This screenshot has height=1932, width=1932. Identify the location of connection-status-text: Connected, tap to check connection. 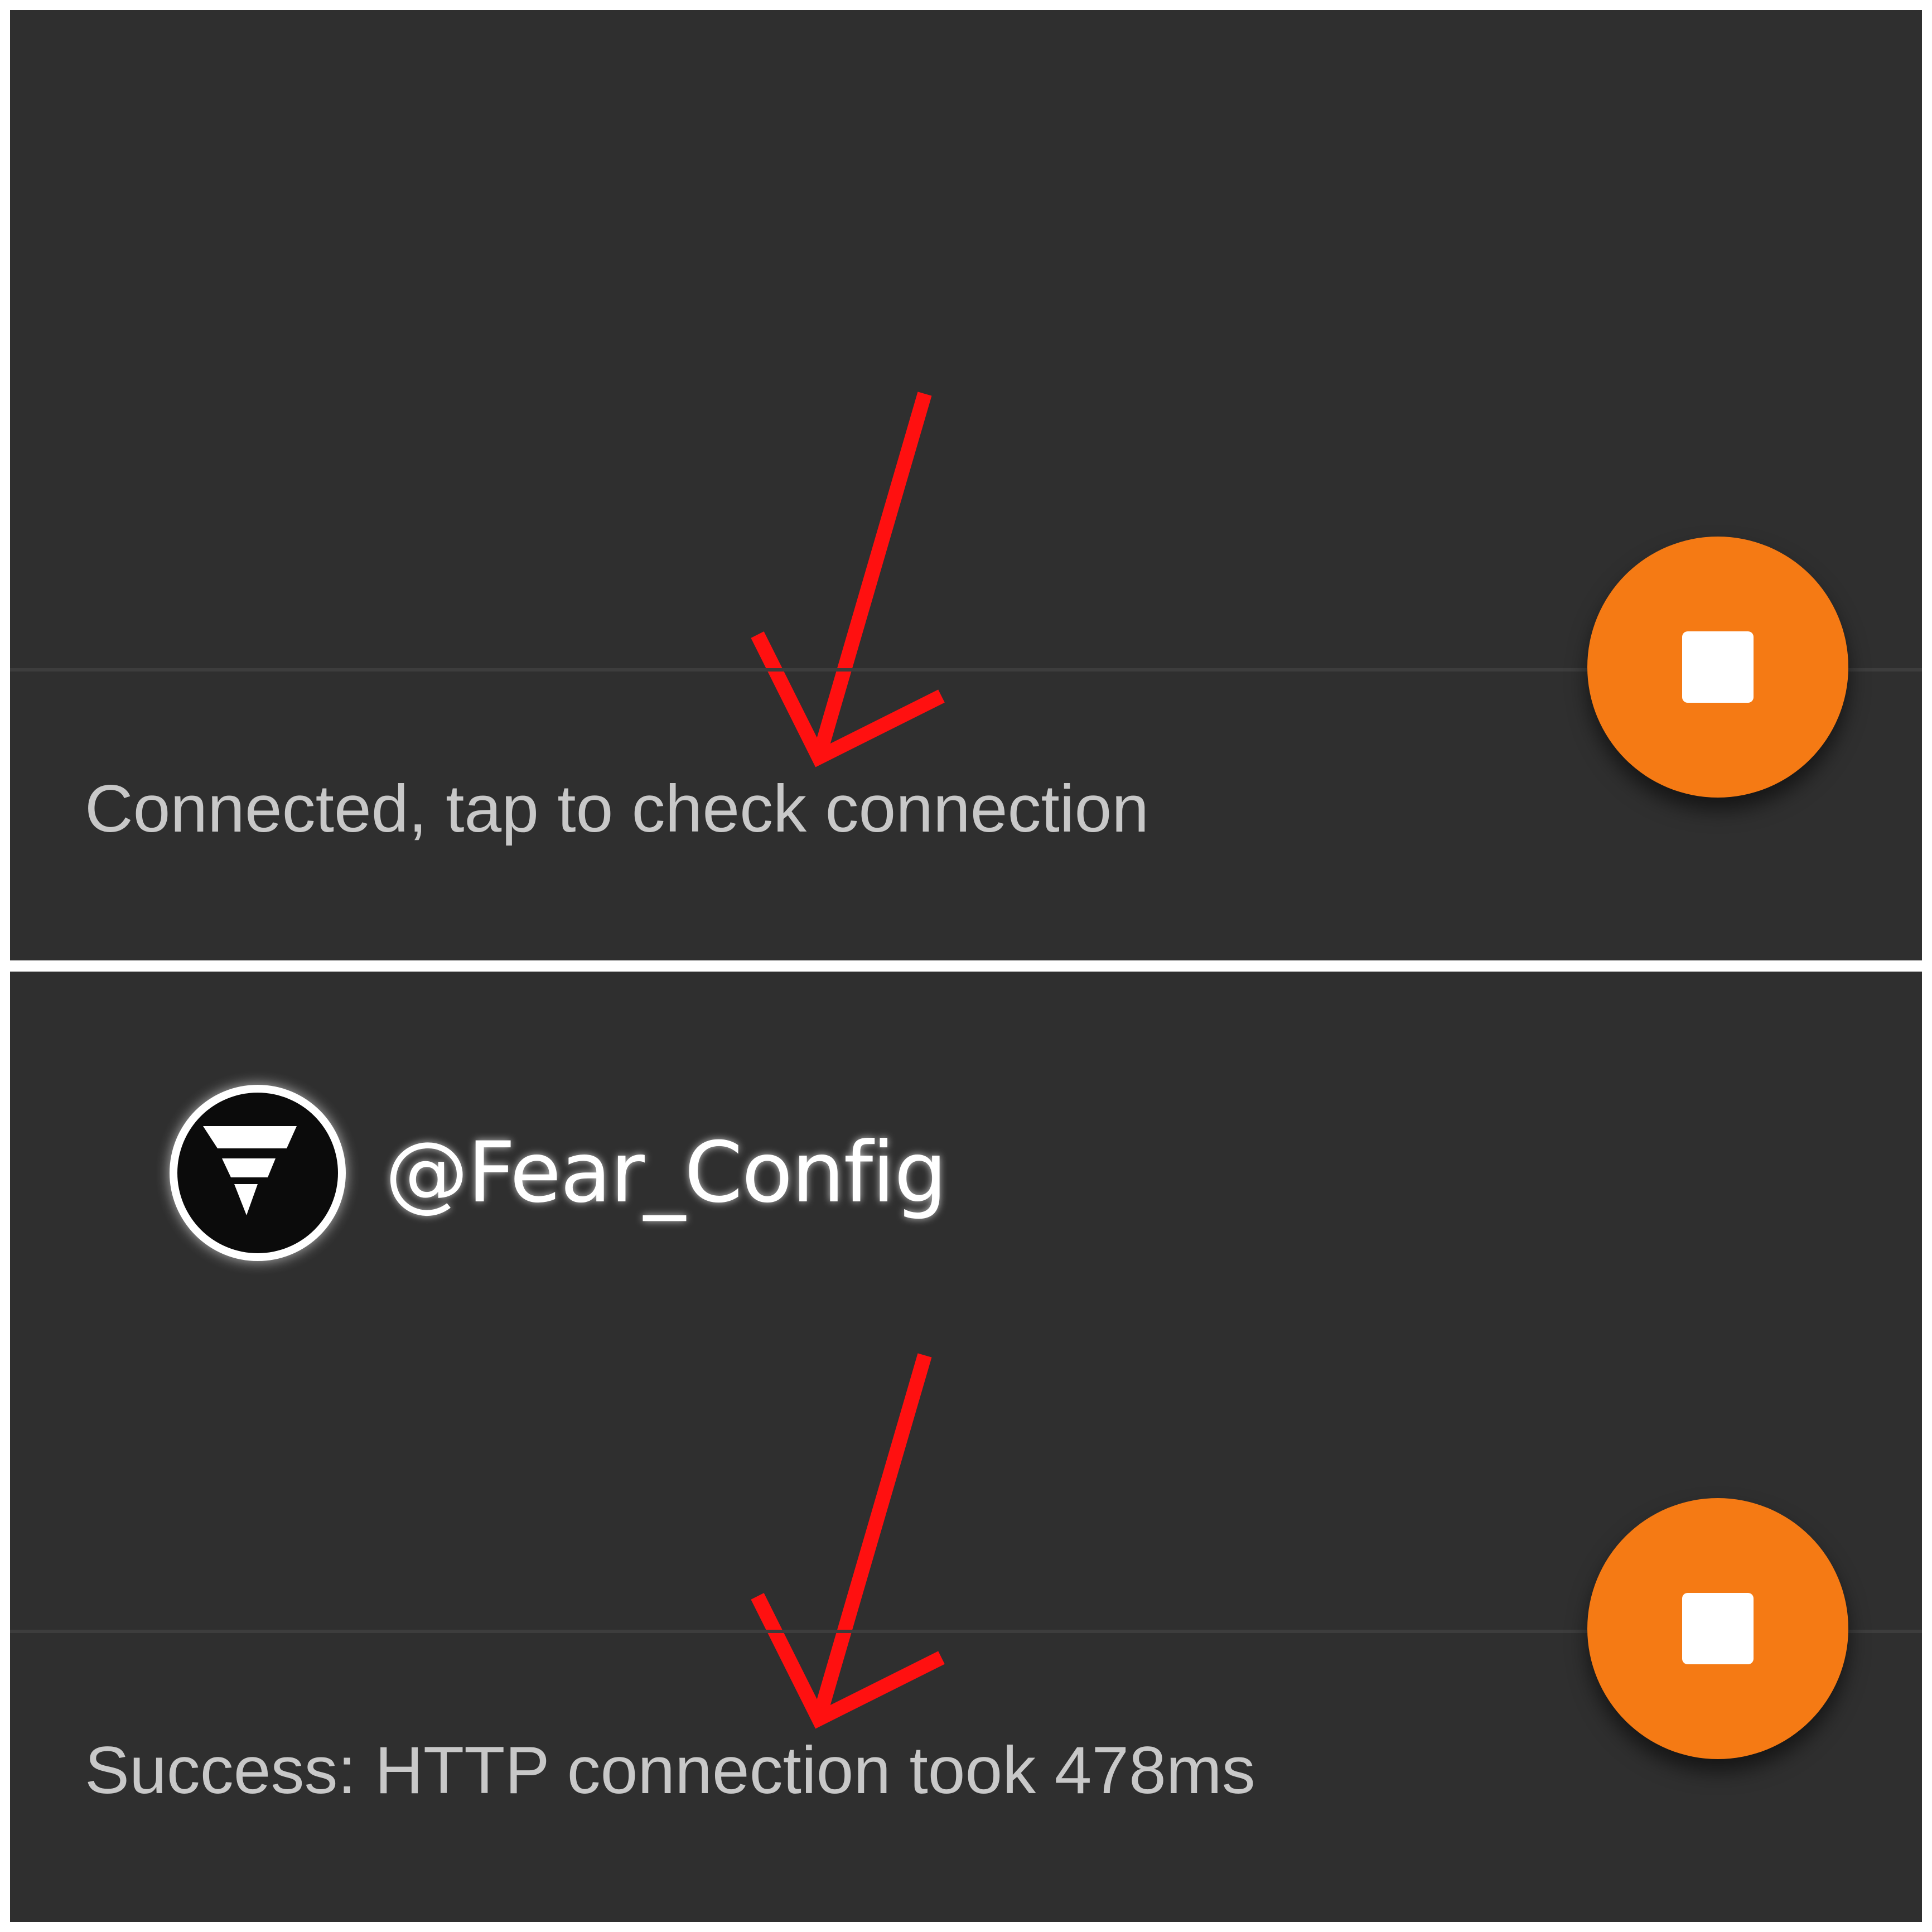
(617, 808).